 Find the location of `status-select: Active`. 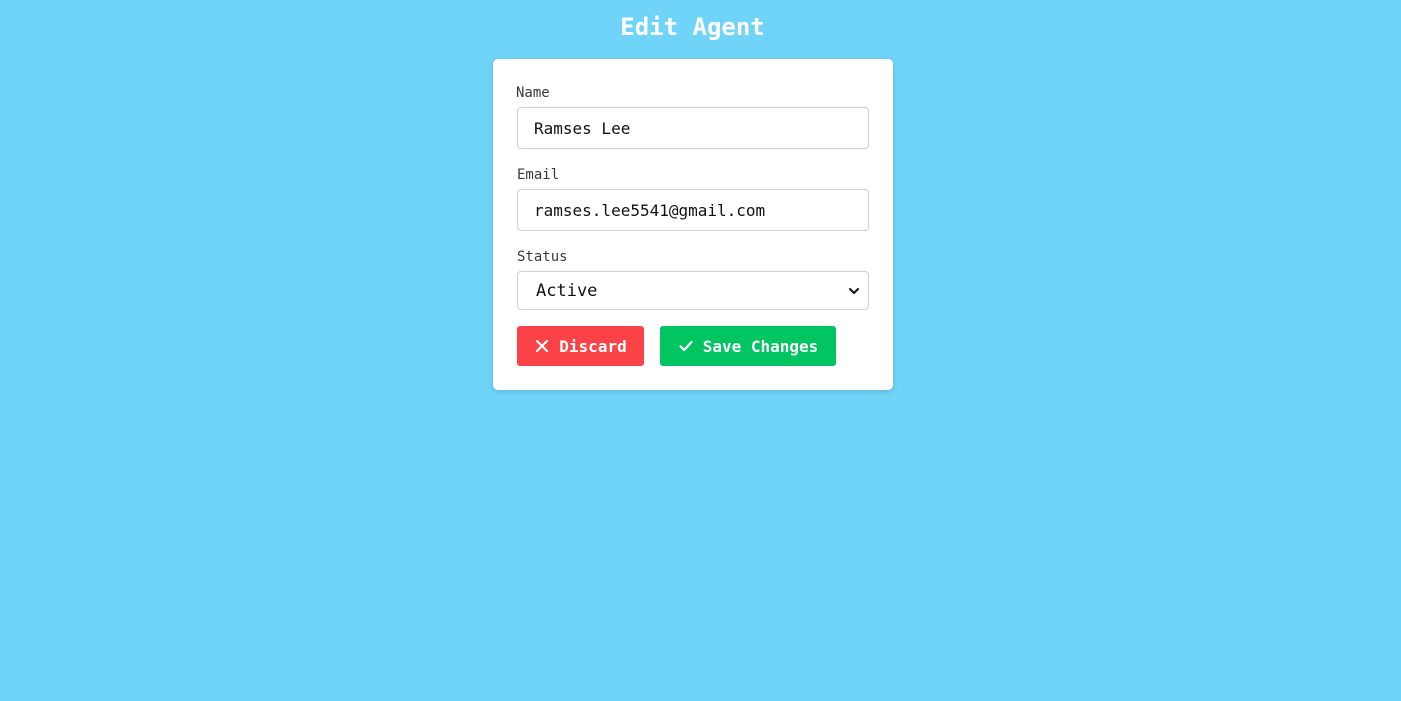

status-select: Active is located at coordinates (693, 290).